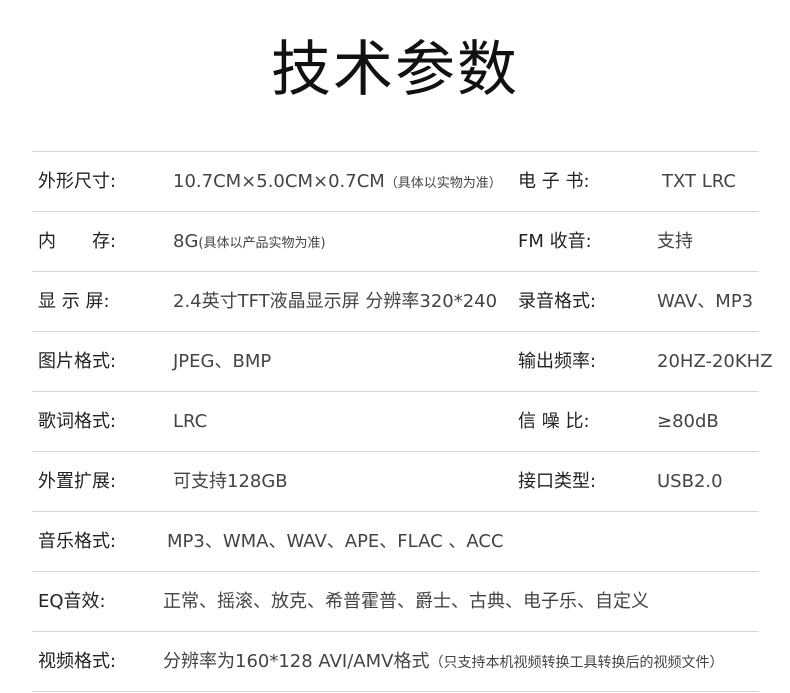 The height and width of the screenshot is (693, 790). I want to click on spec-note: （具体以实物为准）, so click(443, 183).